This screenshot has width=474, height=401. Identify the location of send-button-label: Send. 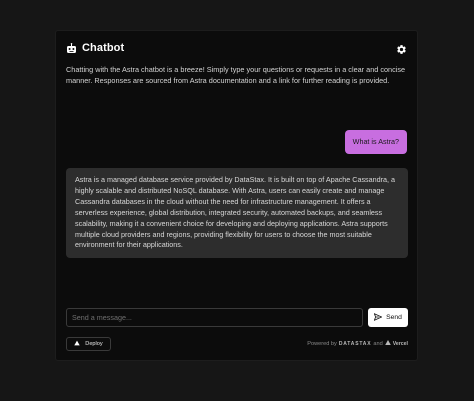
(394, 317).